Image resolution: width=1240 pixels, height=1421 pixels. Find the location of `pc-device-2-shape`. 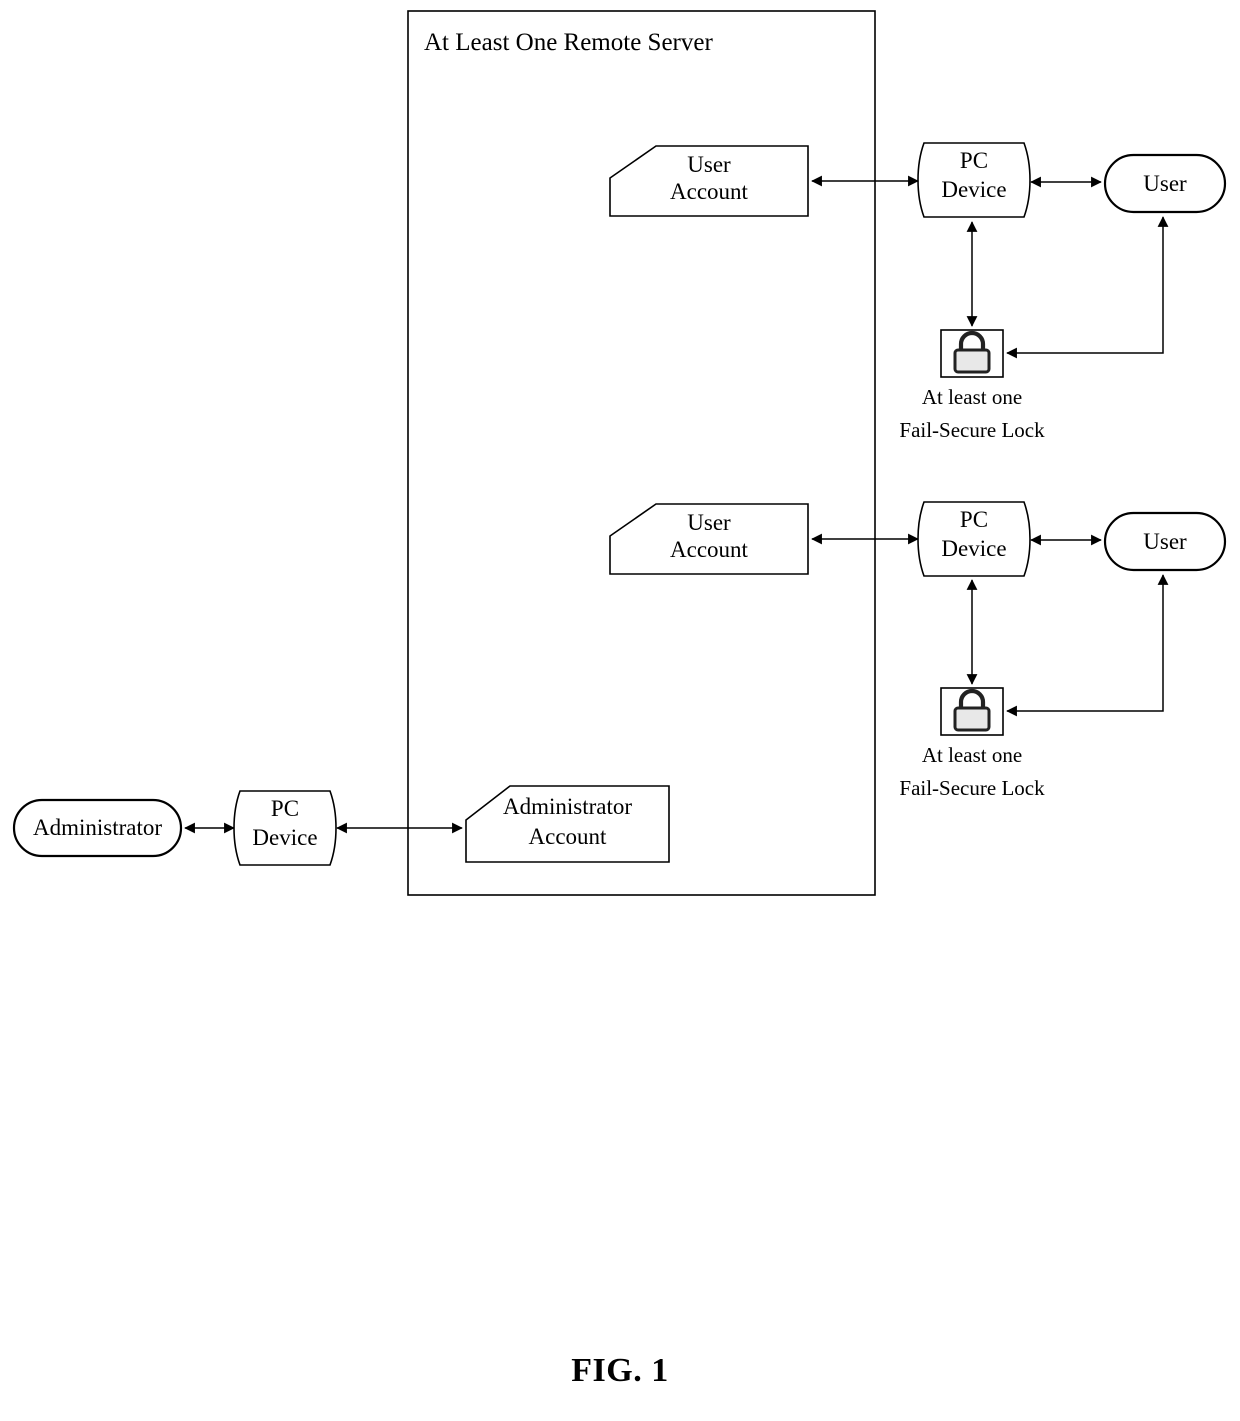

pc-device-2-shape is located at coordinates (974, 539).